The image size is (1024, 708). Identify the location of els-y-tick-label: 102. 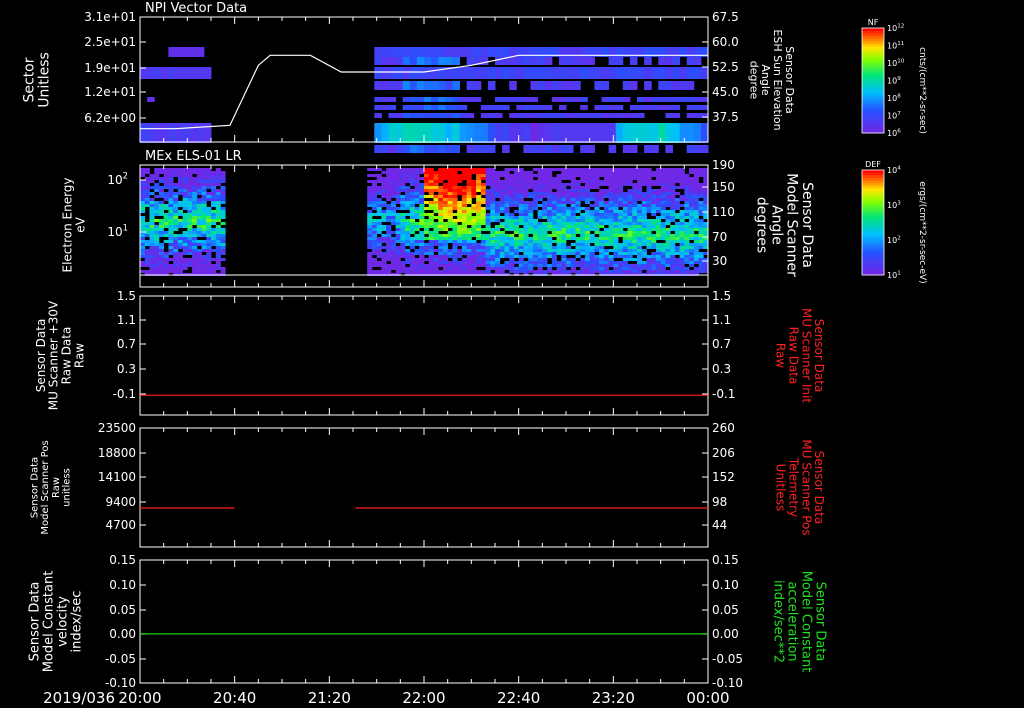
(117, 179).